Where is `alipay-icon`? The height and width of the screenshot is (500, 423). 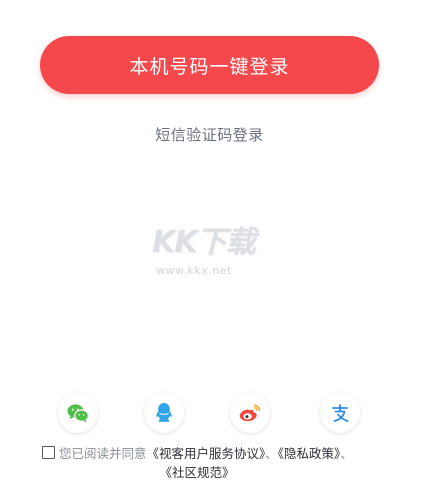
alipay-icon is located at coordinates (340, 413).